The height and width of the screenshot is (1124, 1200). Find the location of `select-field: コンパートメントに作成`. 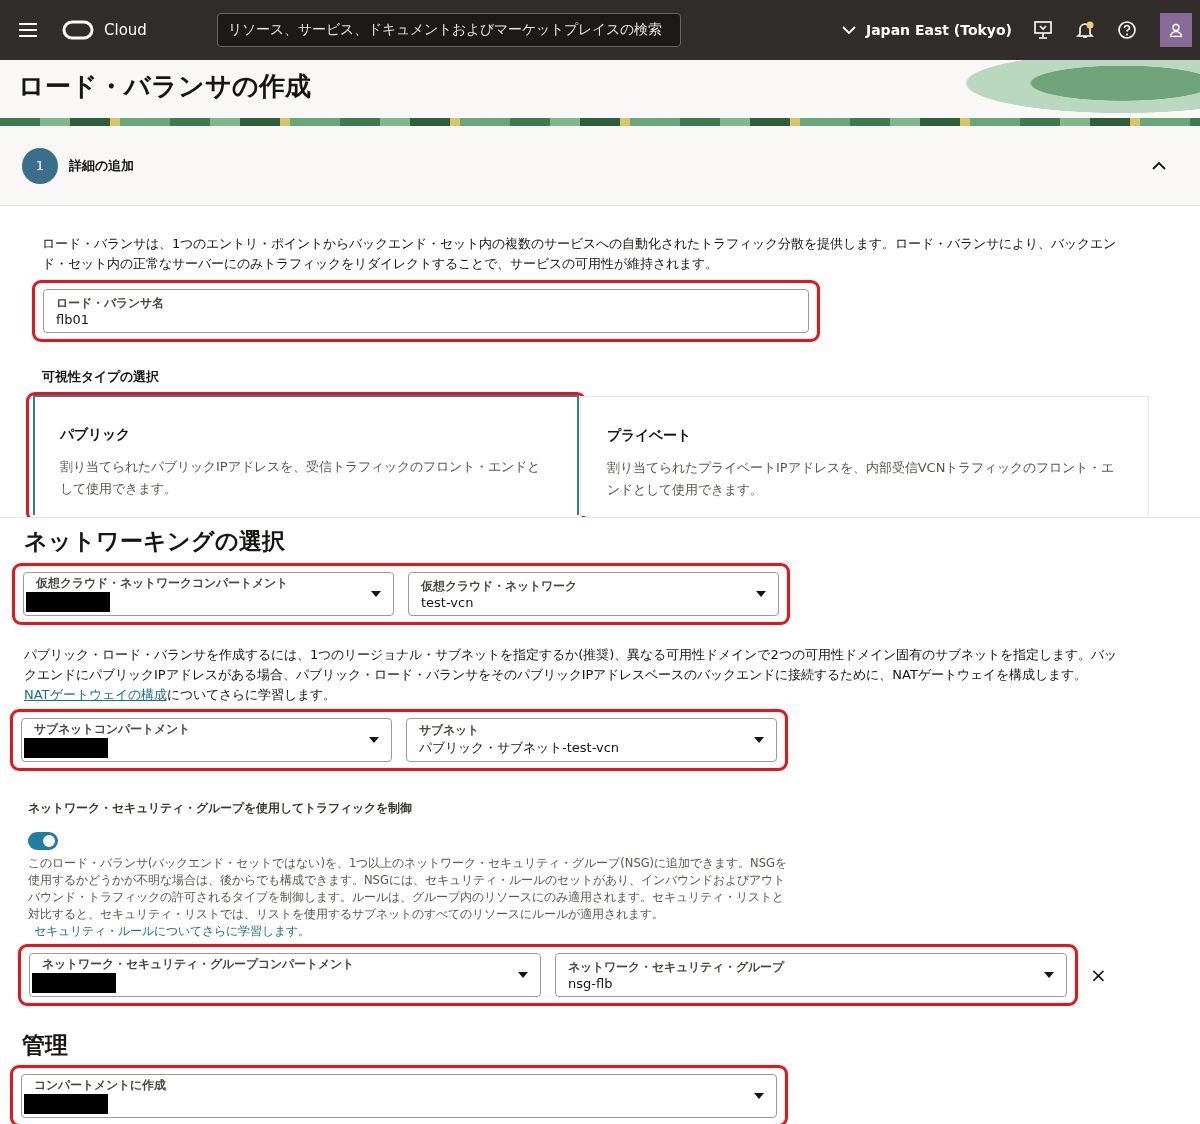

select-field: コンパートメントに作成 is located at coordinates (399, 1096).